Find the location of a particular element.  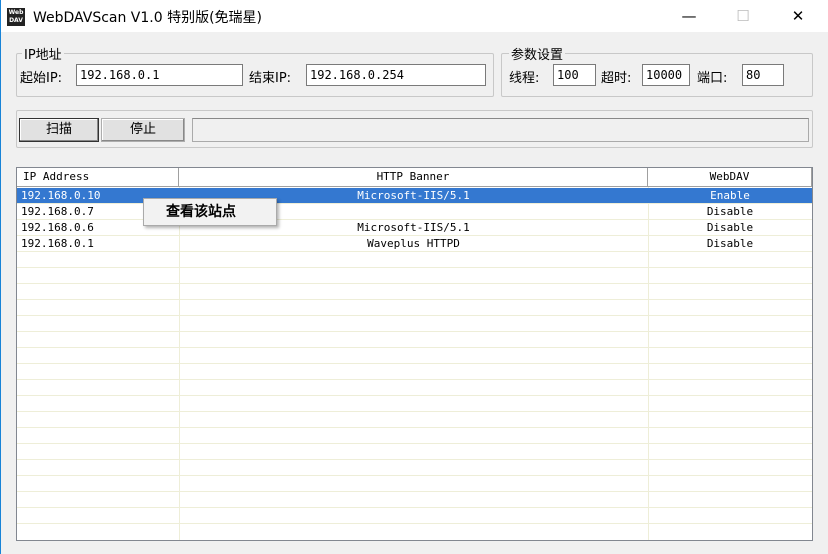

start-ip-label: 起始IP: is located at coordinates (41, 78).